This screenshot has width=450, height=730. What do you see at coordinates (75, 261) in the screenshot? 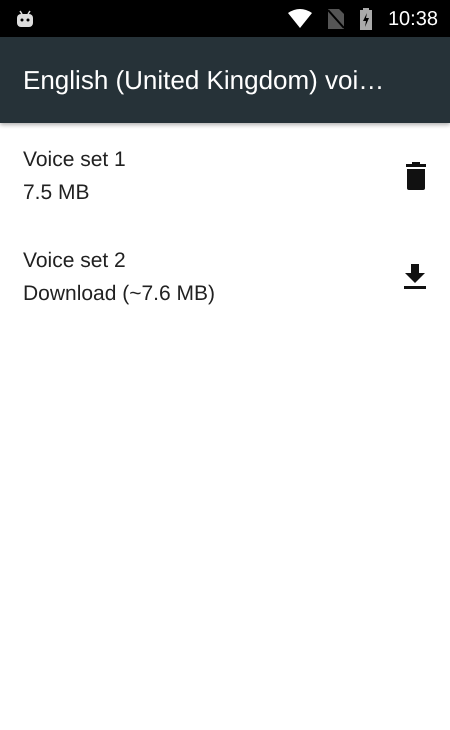
I see `voice-set-name: Voice set 2` at bounding box center [75, 261].